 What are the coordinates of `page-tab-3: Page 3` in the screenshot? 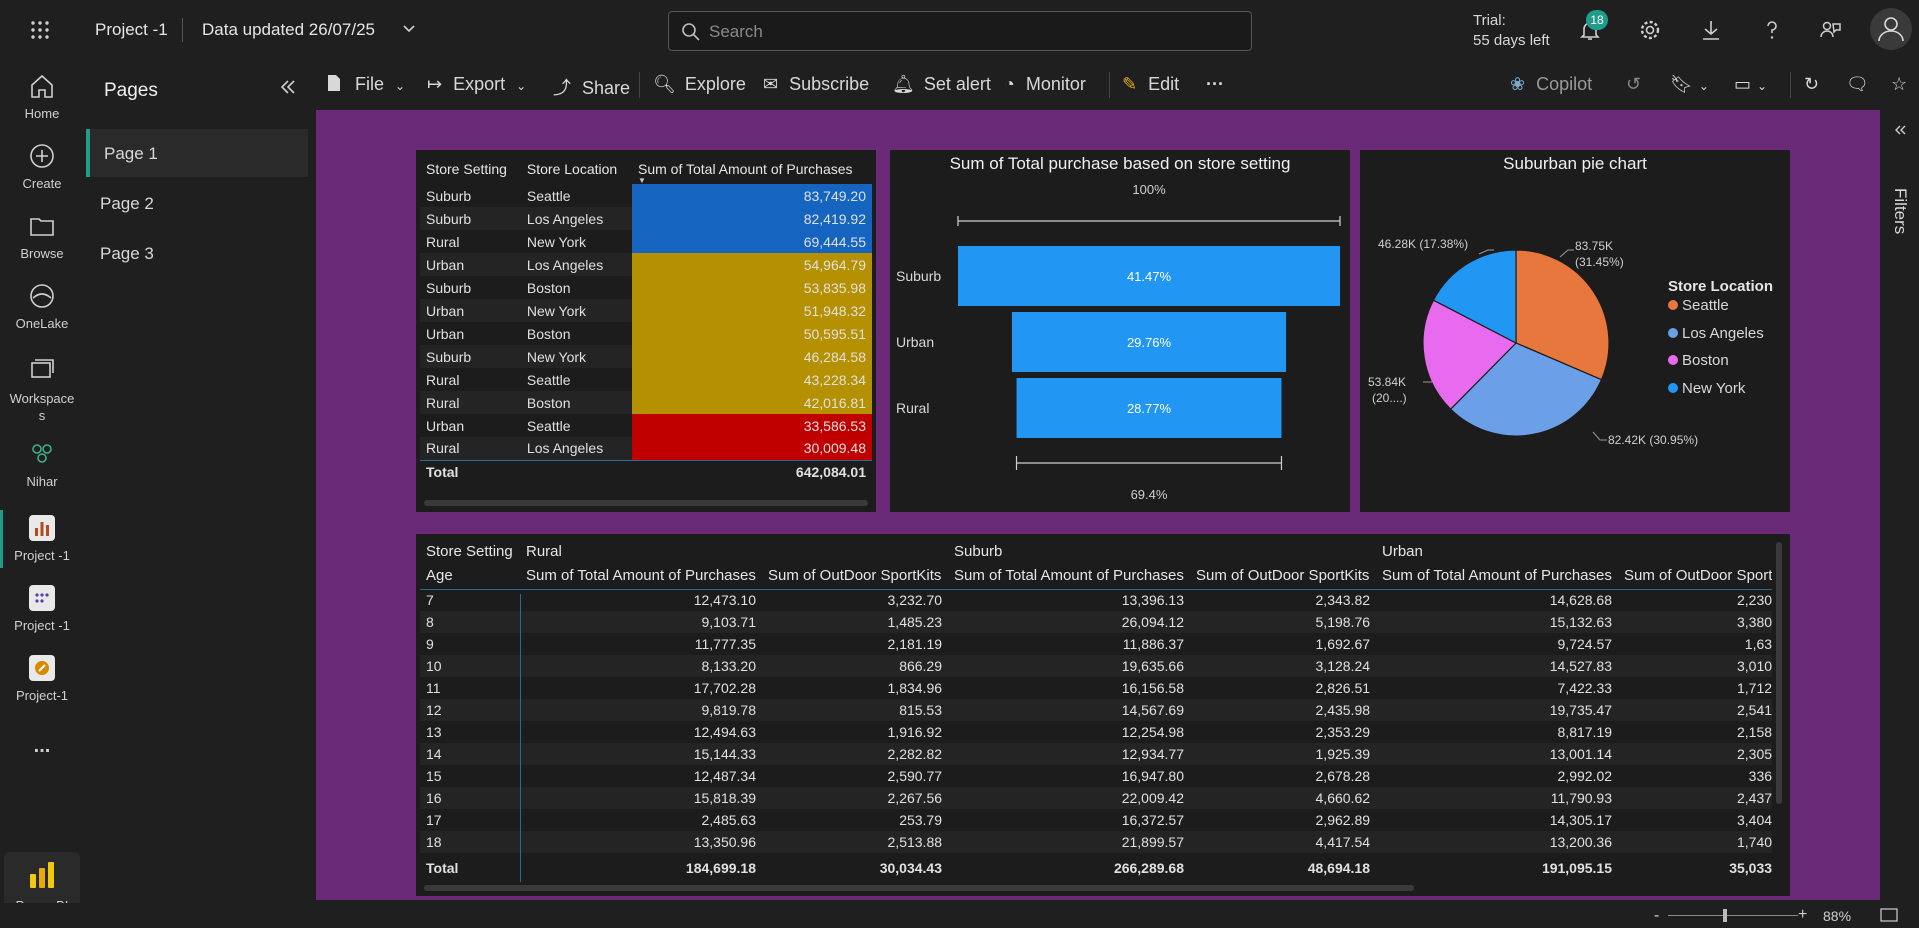 It's located at (197, 253).